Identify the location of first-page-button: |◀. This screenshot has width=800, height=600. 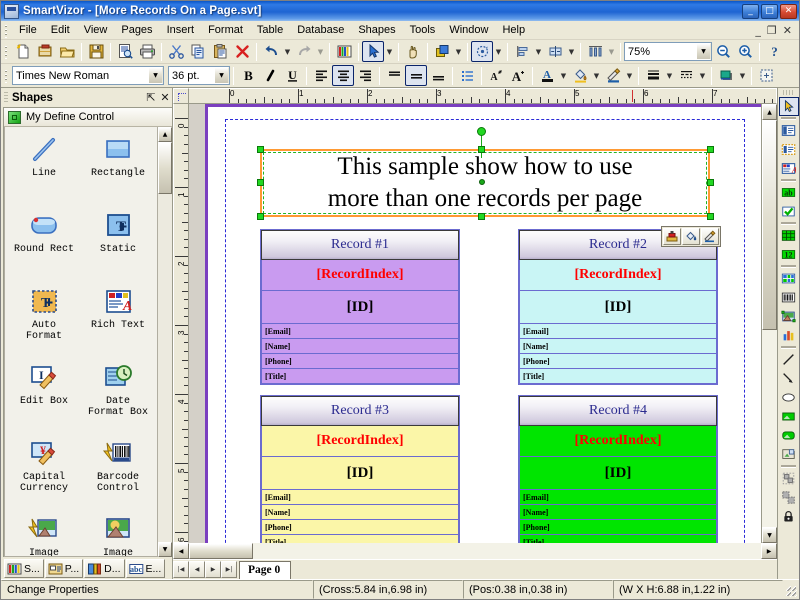
(181, 569).